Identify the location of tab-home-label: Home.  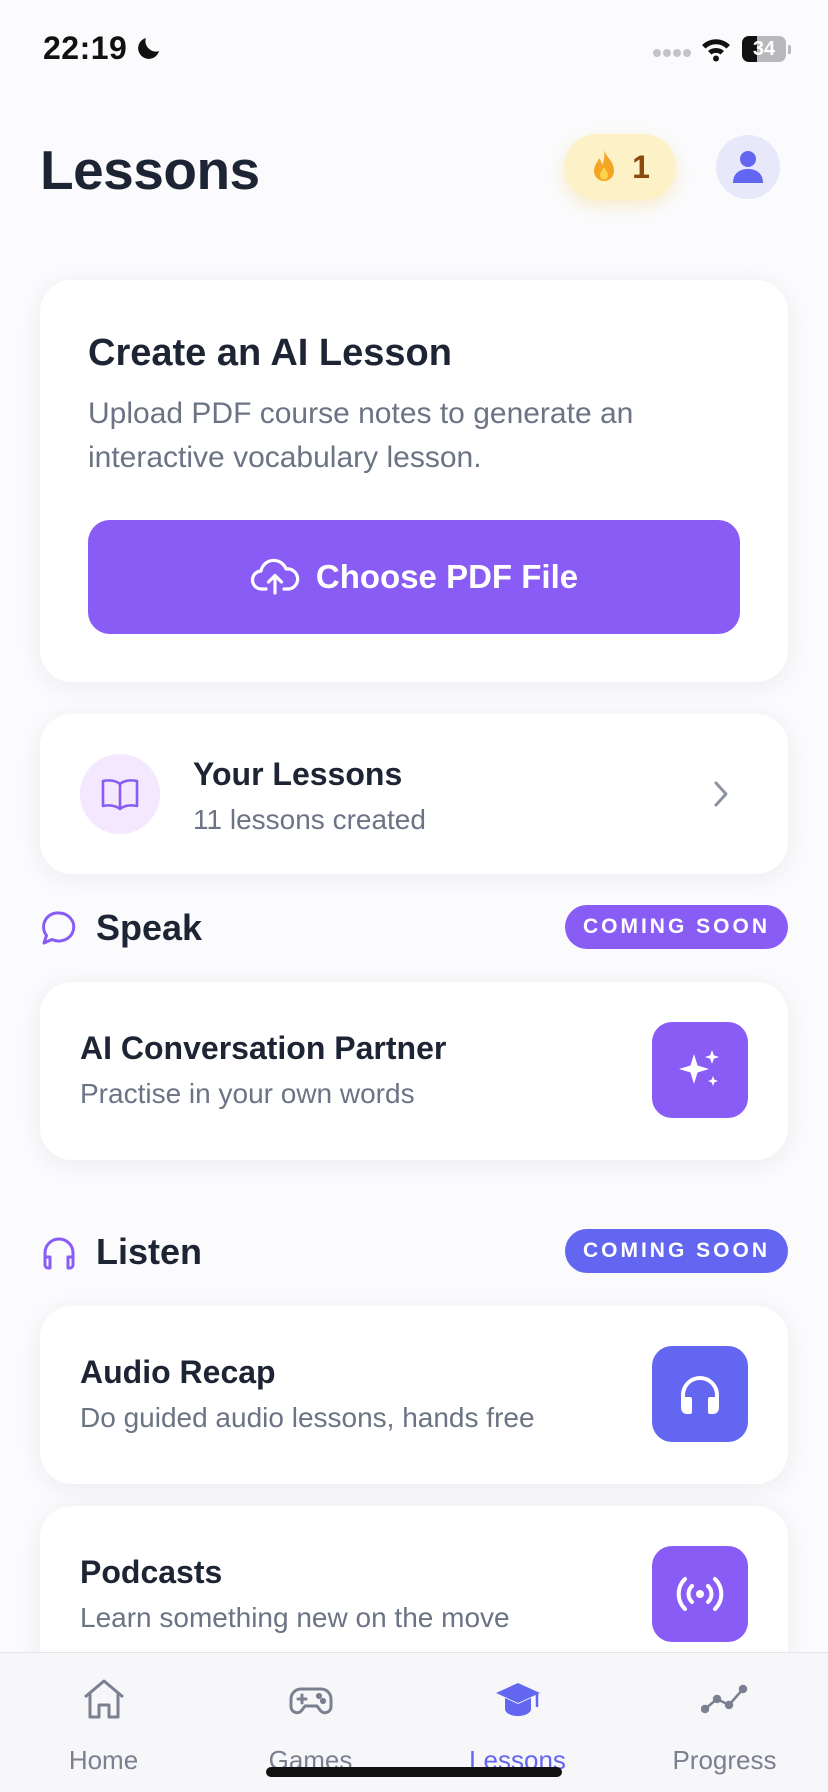
(103, 1760).